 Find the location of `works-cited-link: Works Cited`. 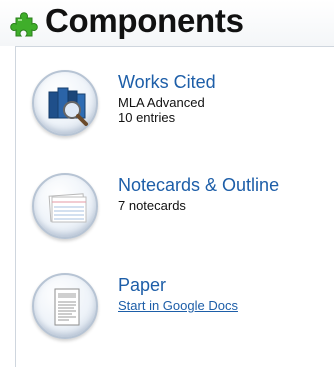

works-cited-link: Works Cited is located at coordinates (167, 82).